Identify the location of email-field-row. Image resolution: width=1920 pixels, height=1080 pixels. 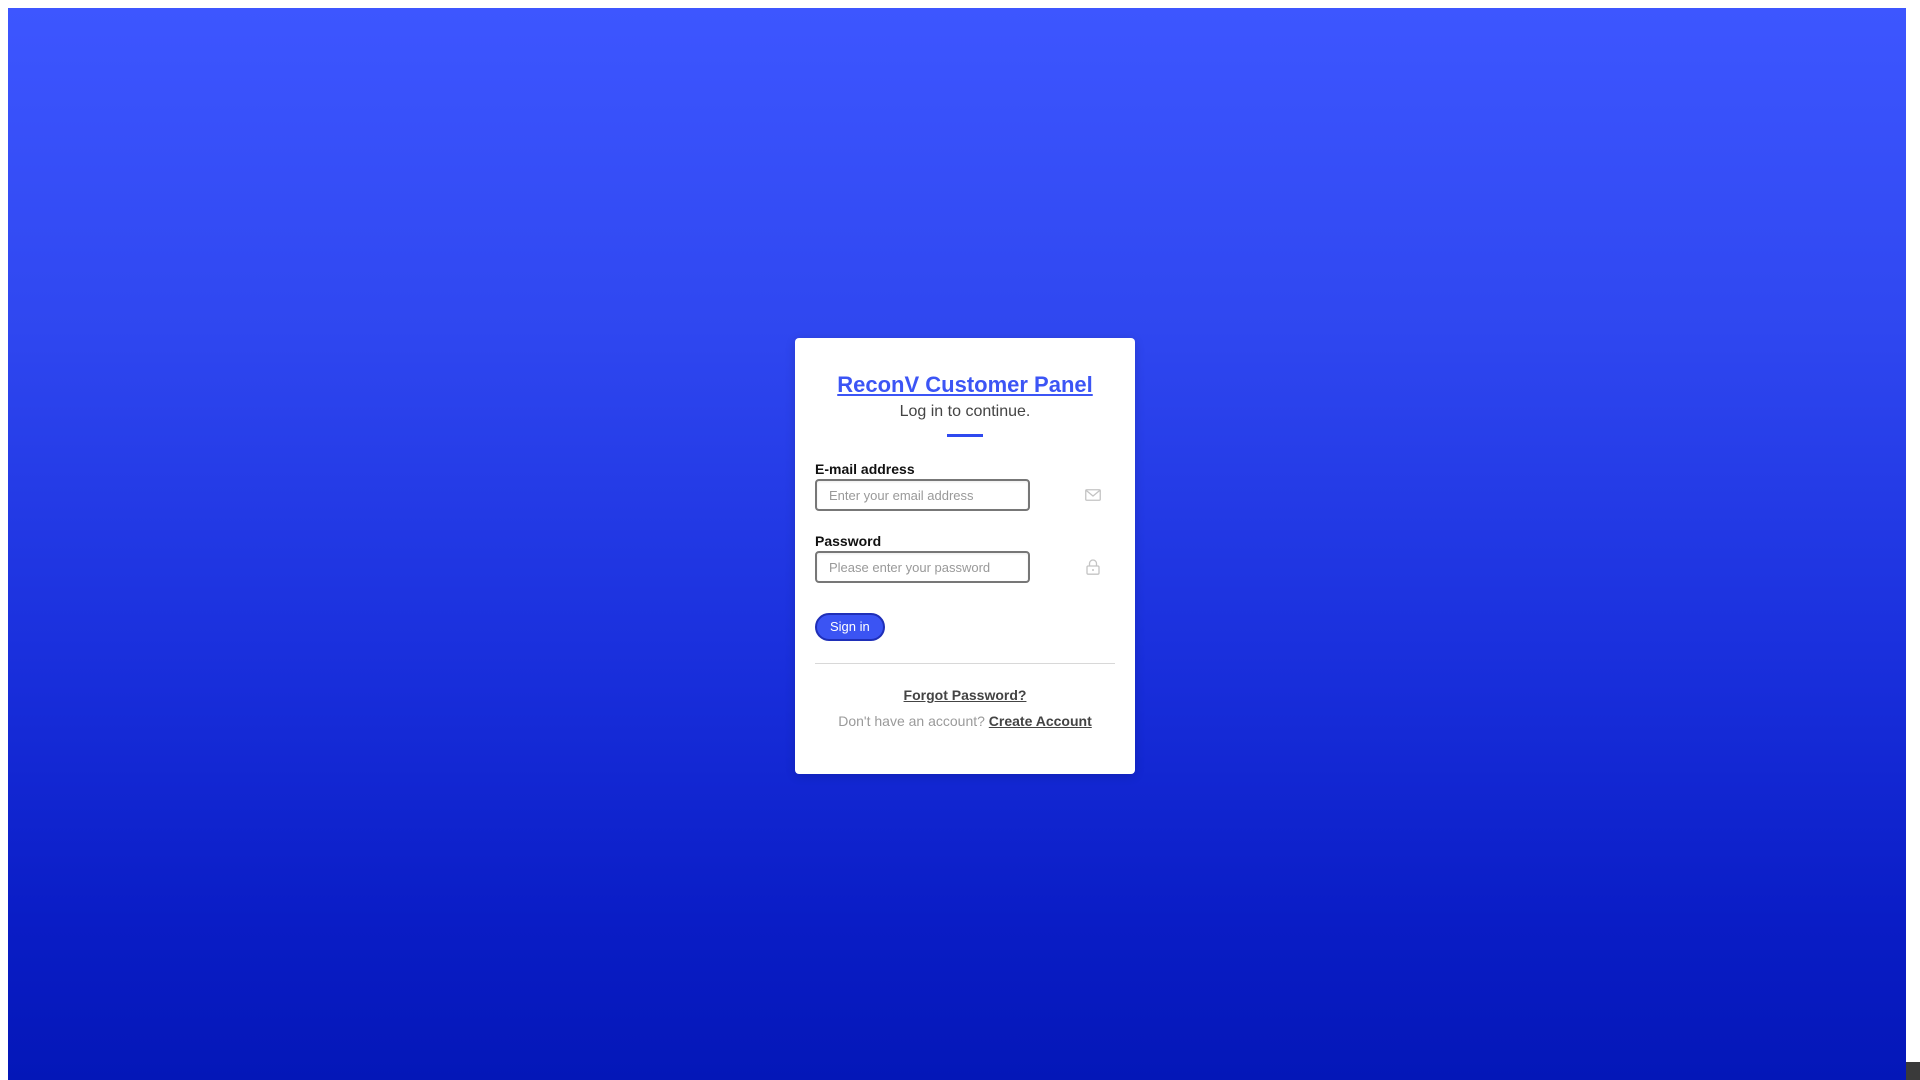
(965, 495).